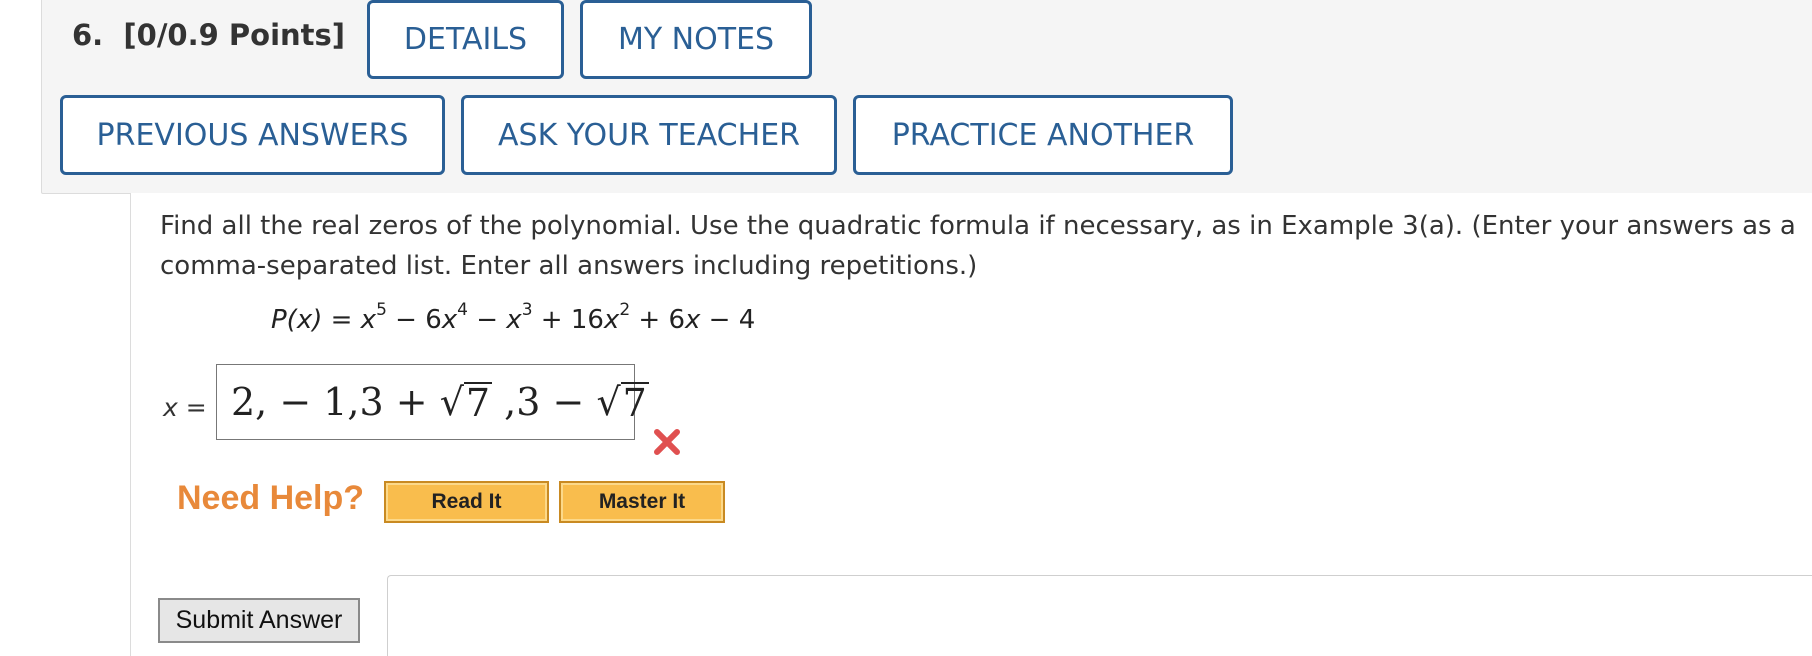 This screenshot has width=1812, height=656. What do you see at coordinates (649, 135) in the screenshot?
I see `ask-your-teacher-button: ASK YOUR TEACHER` at bounding box center [649, 135].